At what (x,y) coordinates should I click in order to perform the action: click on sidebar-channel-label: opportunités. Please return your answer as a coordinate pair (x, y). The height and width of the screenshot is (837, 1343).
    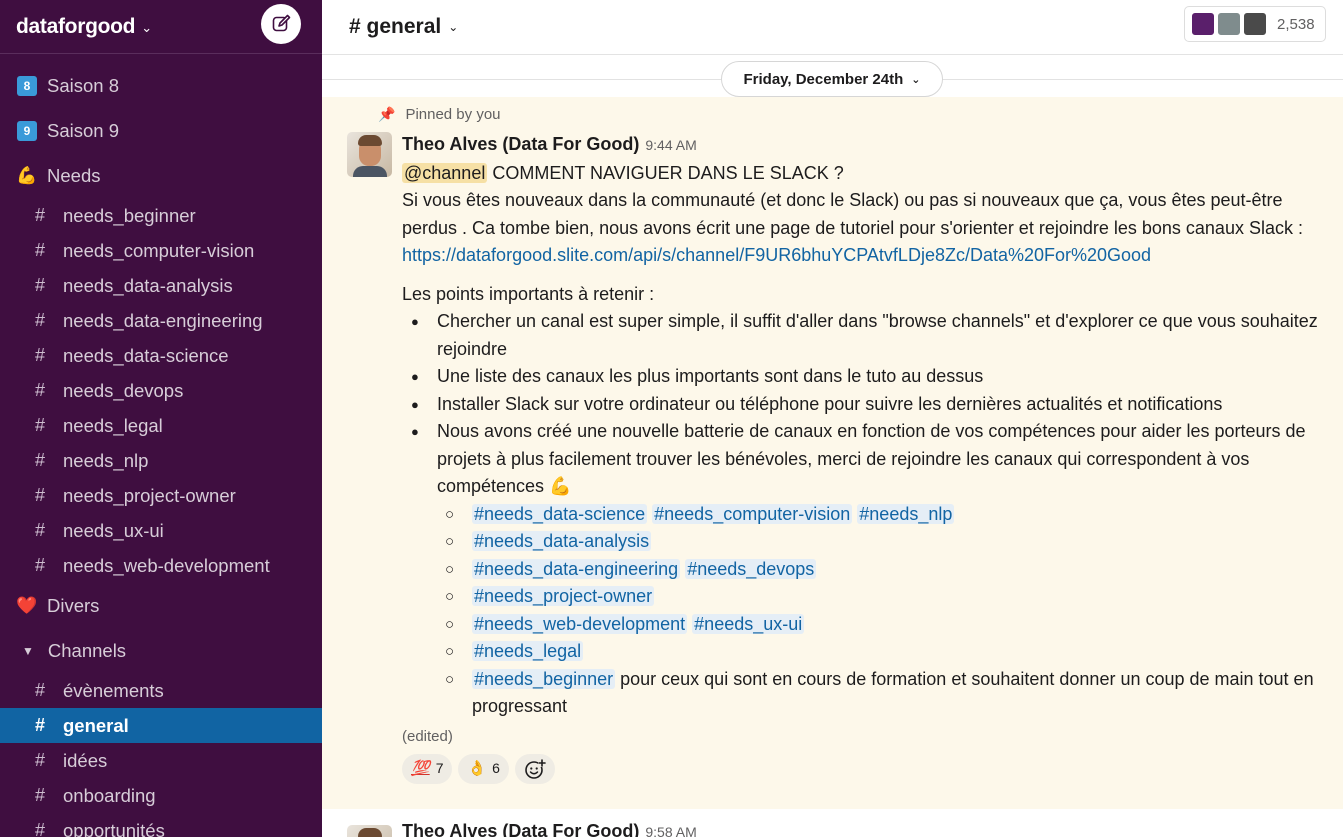
    Looking at the image, I should click on (114, 828).